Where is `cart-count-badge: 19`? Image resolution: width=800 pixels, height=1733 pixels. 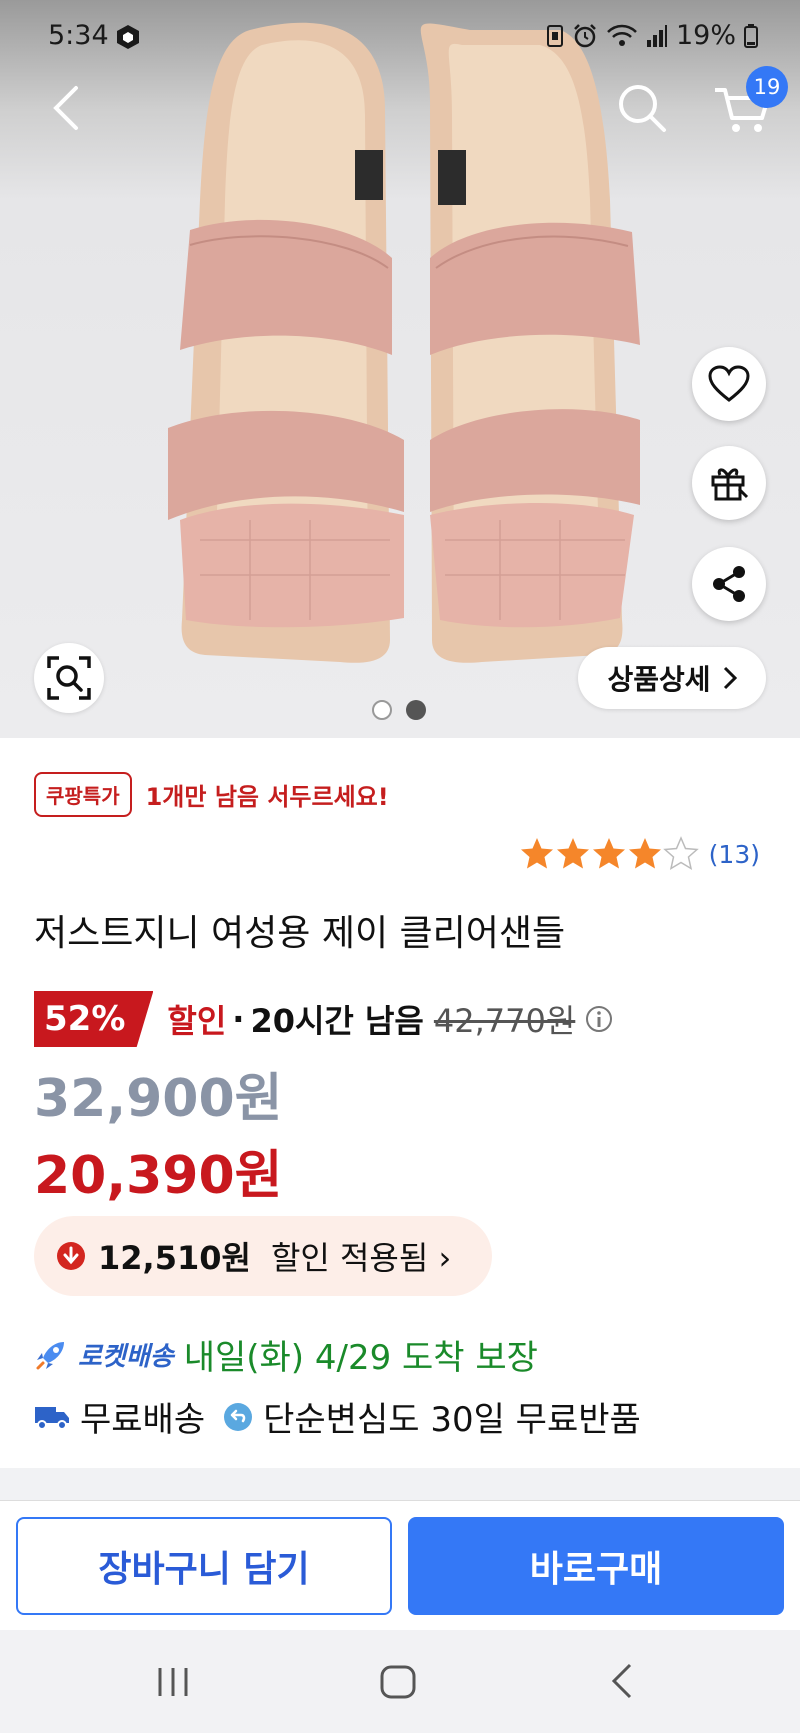 cart-count-badge: 19 is located at coordinates (767, 87).